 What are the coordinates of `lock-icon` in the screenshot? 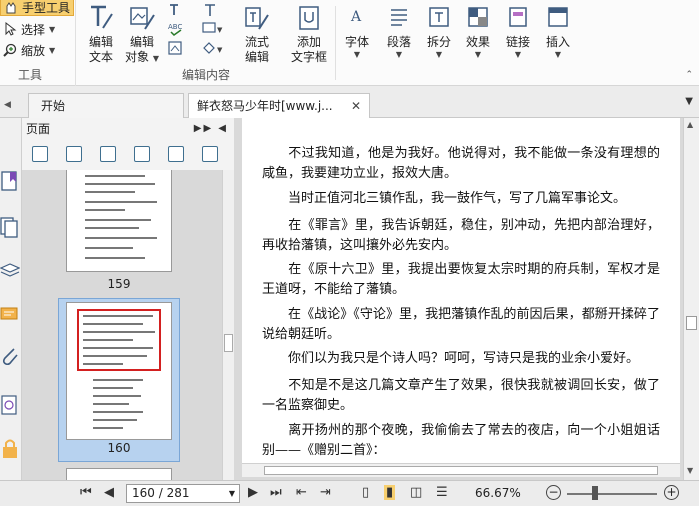 It's located at (10, 449).